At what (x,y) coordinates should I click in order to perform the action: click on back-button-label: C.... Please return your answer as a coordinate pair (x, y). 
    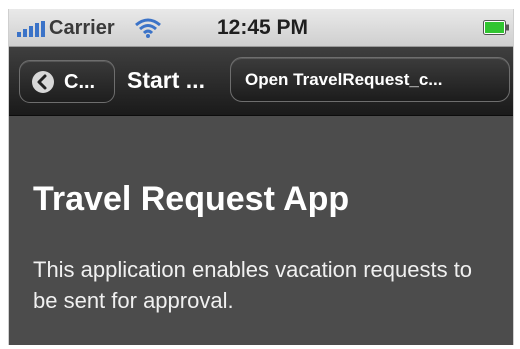
    Looking at the image, I should click on (80, 82).